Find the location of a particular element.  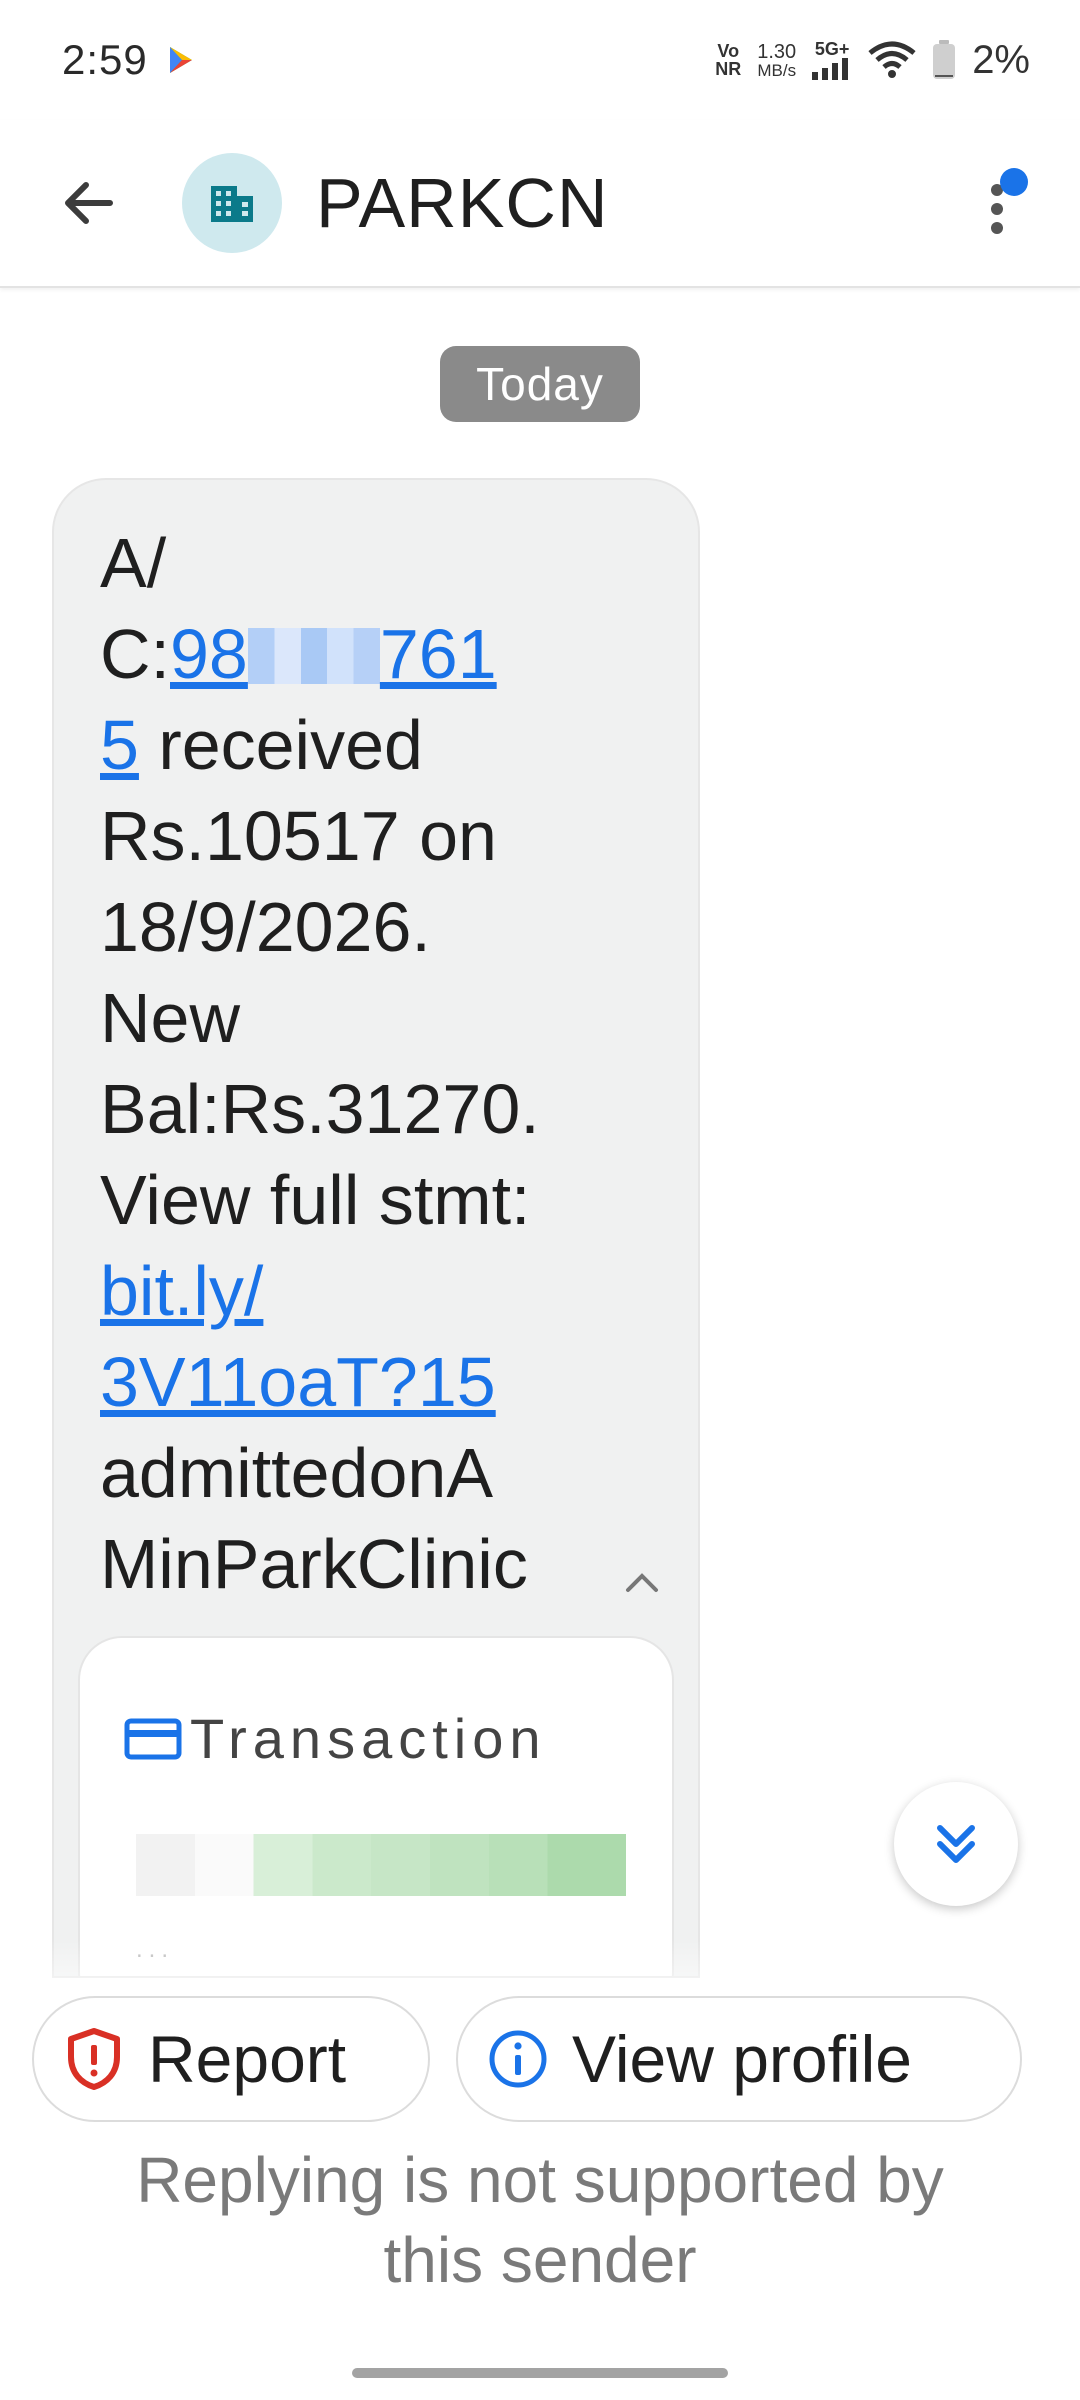

message-line: View full stmt: is located at coordinates (315, 1200).